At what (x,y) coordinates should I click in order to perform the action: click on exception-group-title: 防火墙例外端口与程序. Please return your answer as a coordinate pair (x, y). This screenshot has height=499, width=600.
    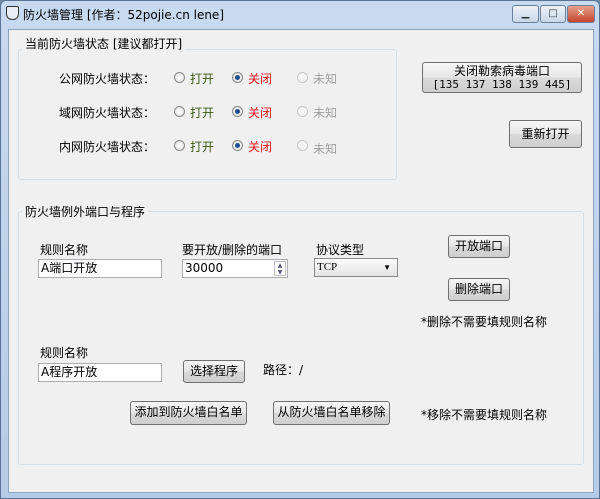
    Looking at the image, I should click on (85, 211).